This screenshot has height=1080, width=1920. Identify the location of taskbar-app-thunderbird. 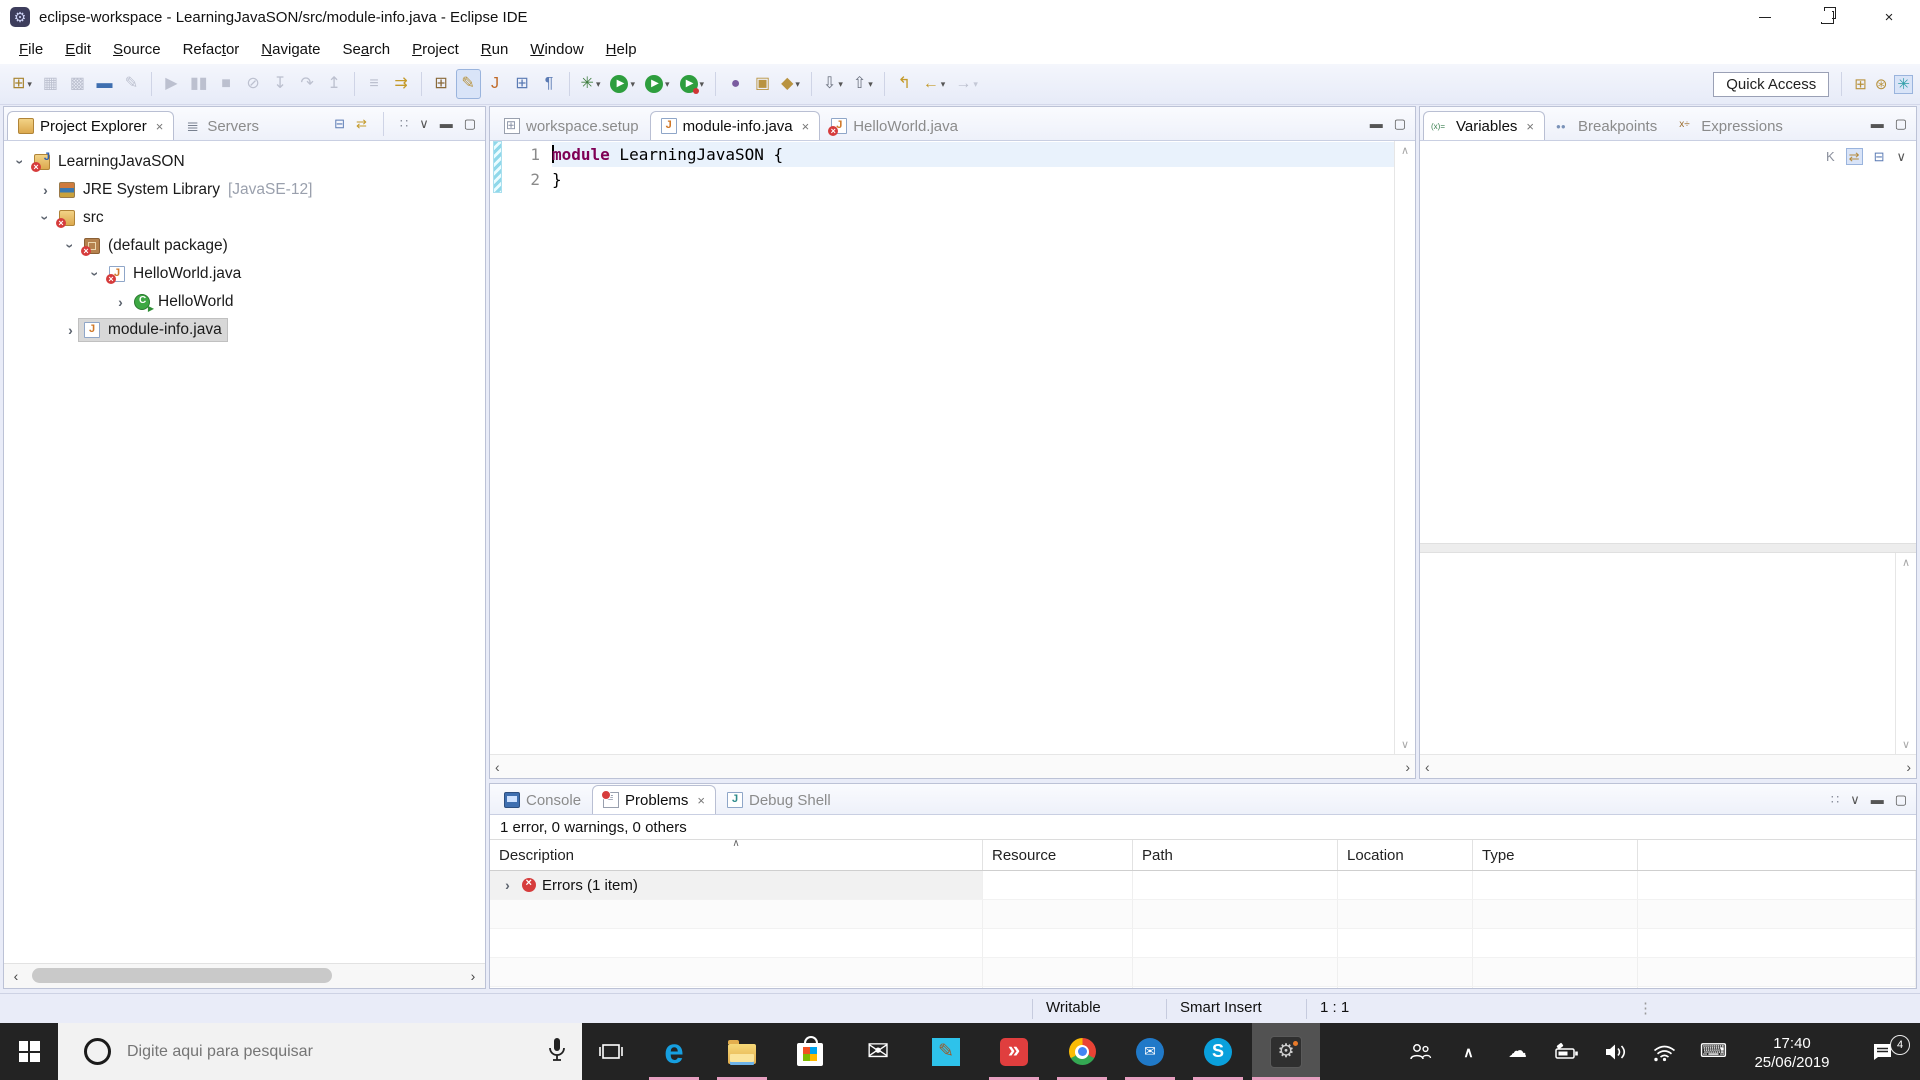
(1150, 1051).